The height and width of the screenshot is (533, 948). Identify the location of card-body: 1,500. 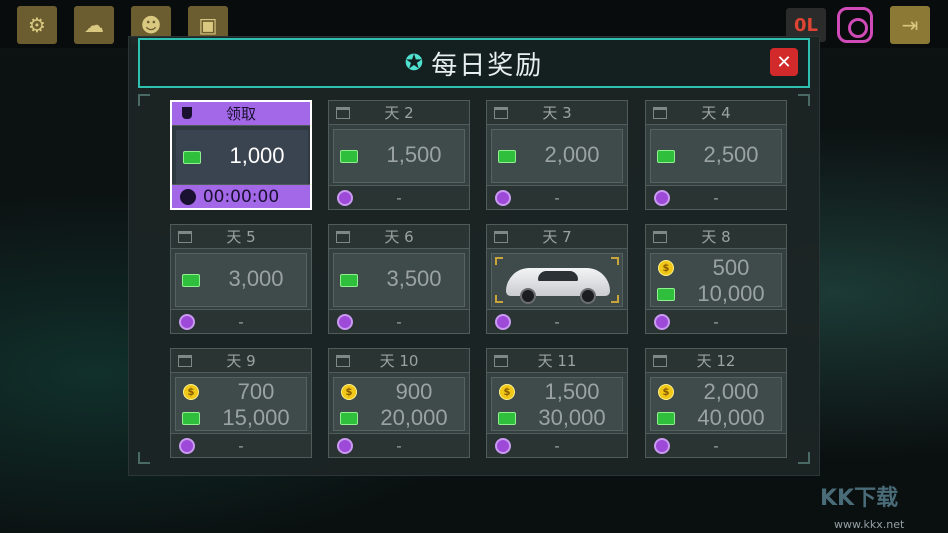
(399, 156).